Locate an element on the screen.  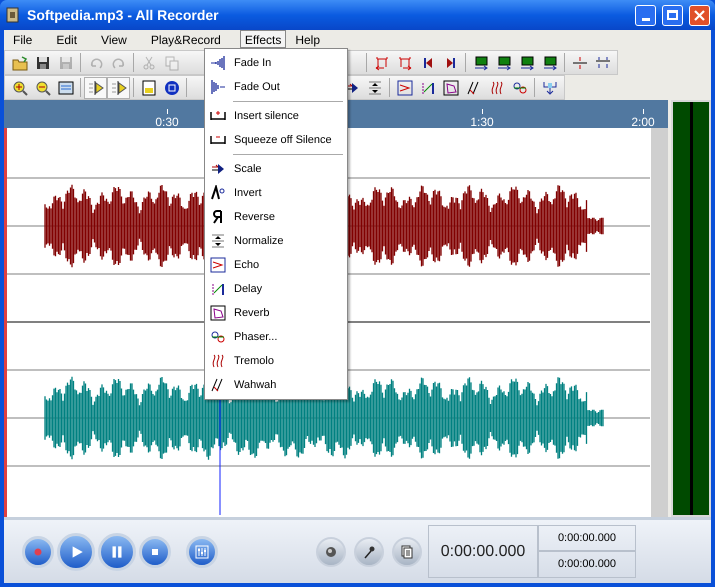
play-button is located at coordinates (76, 551).